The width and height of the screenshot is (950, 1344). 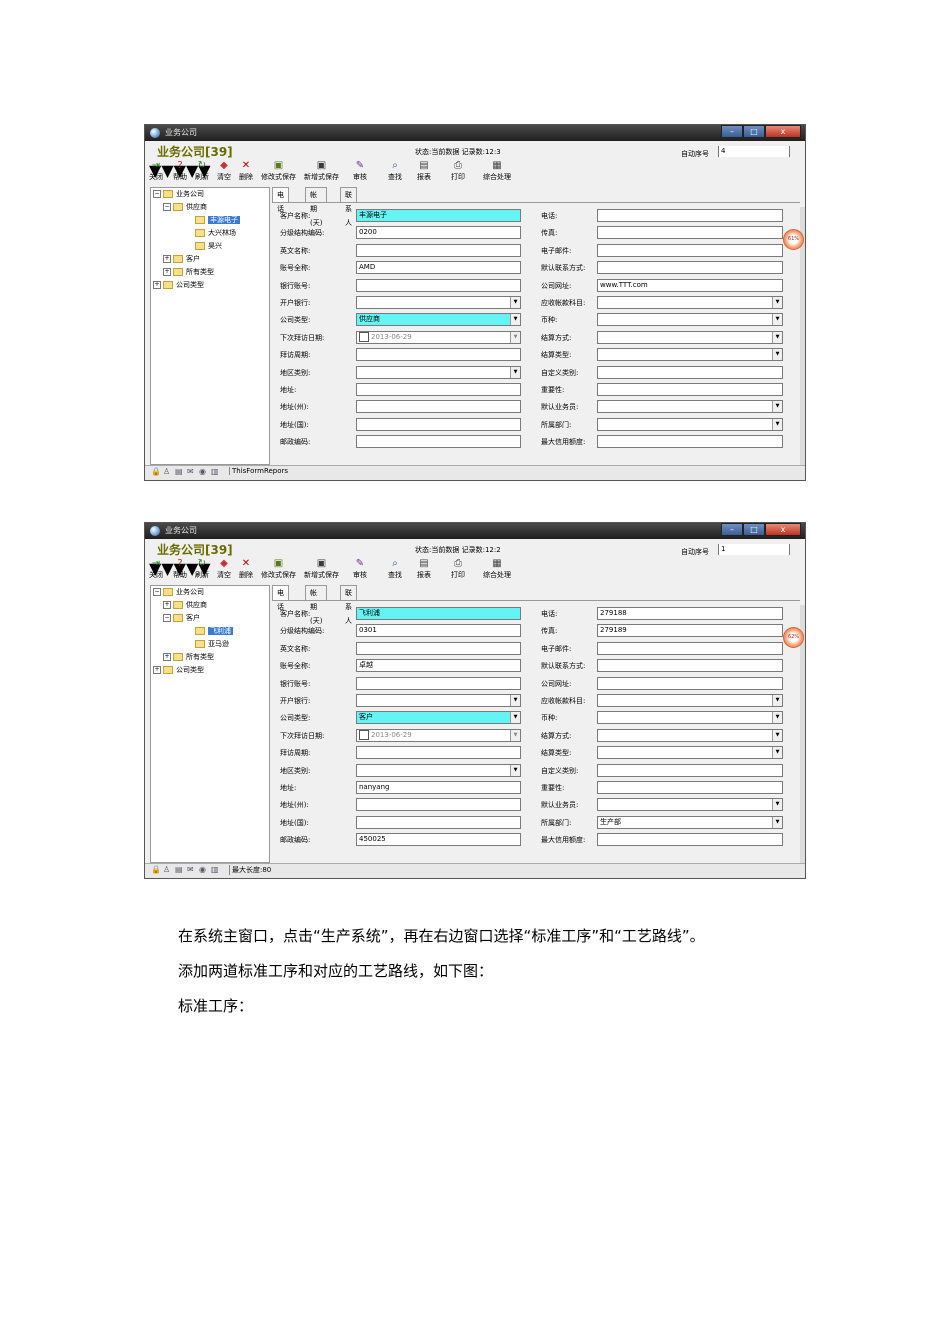 What do you see at coordinates (364, 734) in the screenshot?
I see `date-checkbox` at bounding box center [364, 734].